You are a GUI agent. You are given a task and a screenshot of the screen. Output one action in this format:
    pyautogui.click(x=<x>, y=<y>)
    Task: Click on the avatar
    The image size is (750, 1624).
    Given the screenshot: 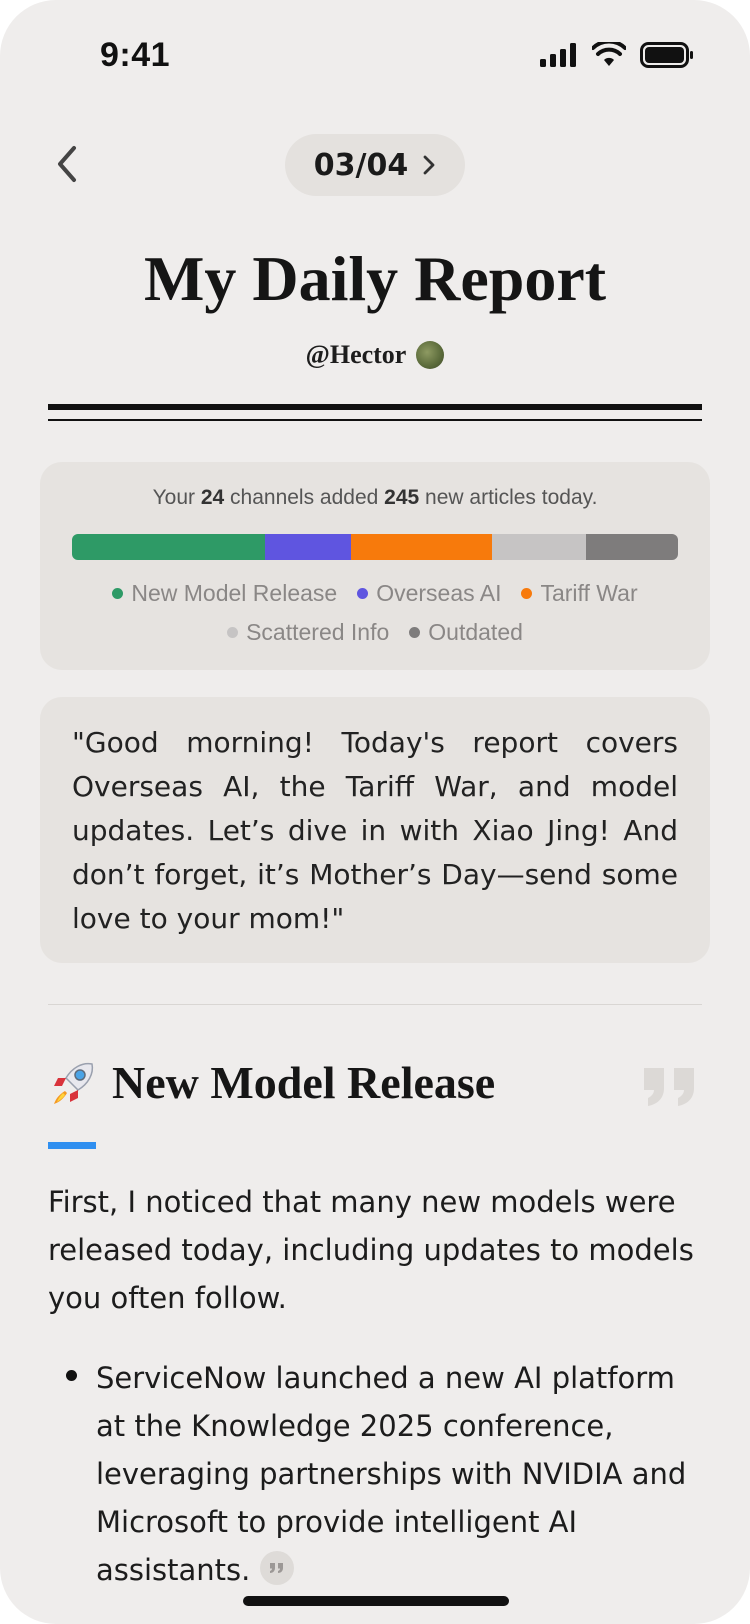 What is the action you would take?
    pyautogui.click(x=430, y=355)
    